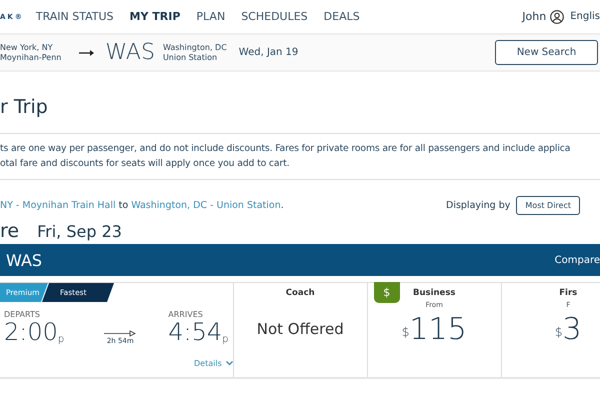 The height and width of the screenshot is (400, 600). What do you see at coordinates (79, 231) in the screenshot?
I see `departure-date: Fri, Sep 23` at bounding box center [79, 231].